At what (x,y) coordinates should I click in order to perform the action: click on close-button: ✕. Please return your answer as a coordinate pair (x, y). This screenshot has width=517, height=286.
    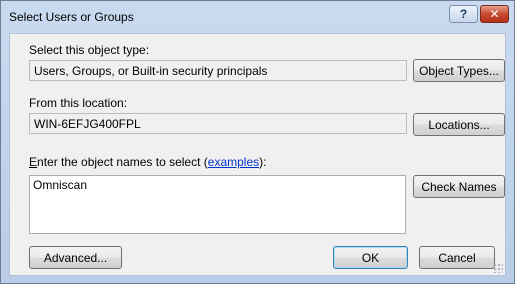
    Looking at the image, I should click on (494, 14).